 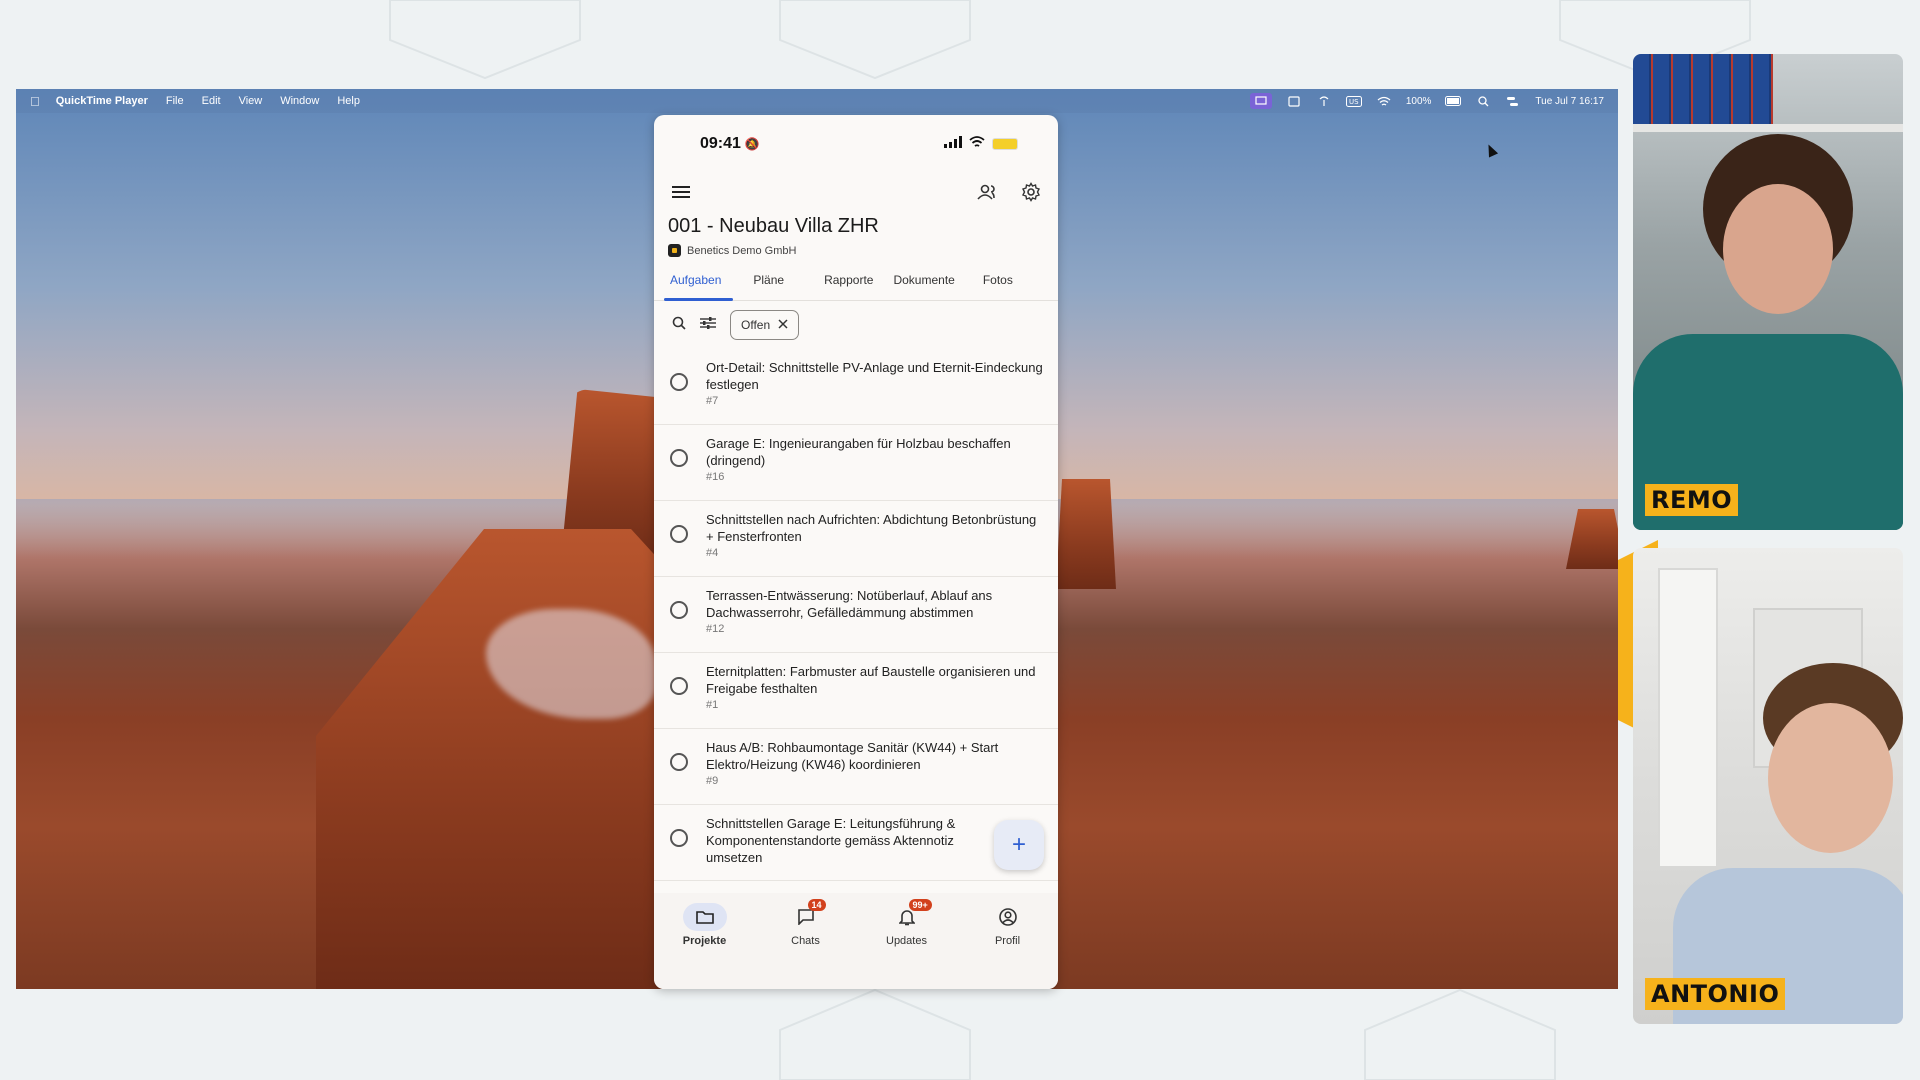 What do you see at coordinates (923, 283) in the screenshot?
I see `tab-dokumente: Dokumente` at bounding box center [923, 283].